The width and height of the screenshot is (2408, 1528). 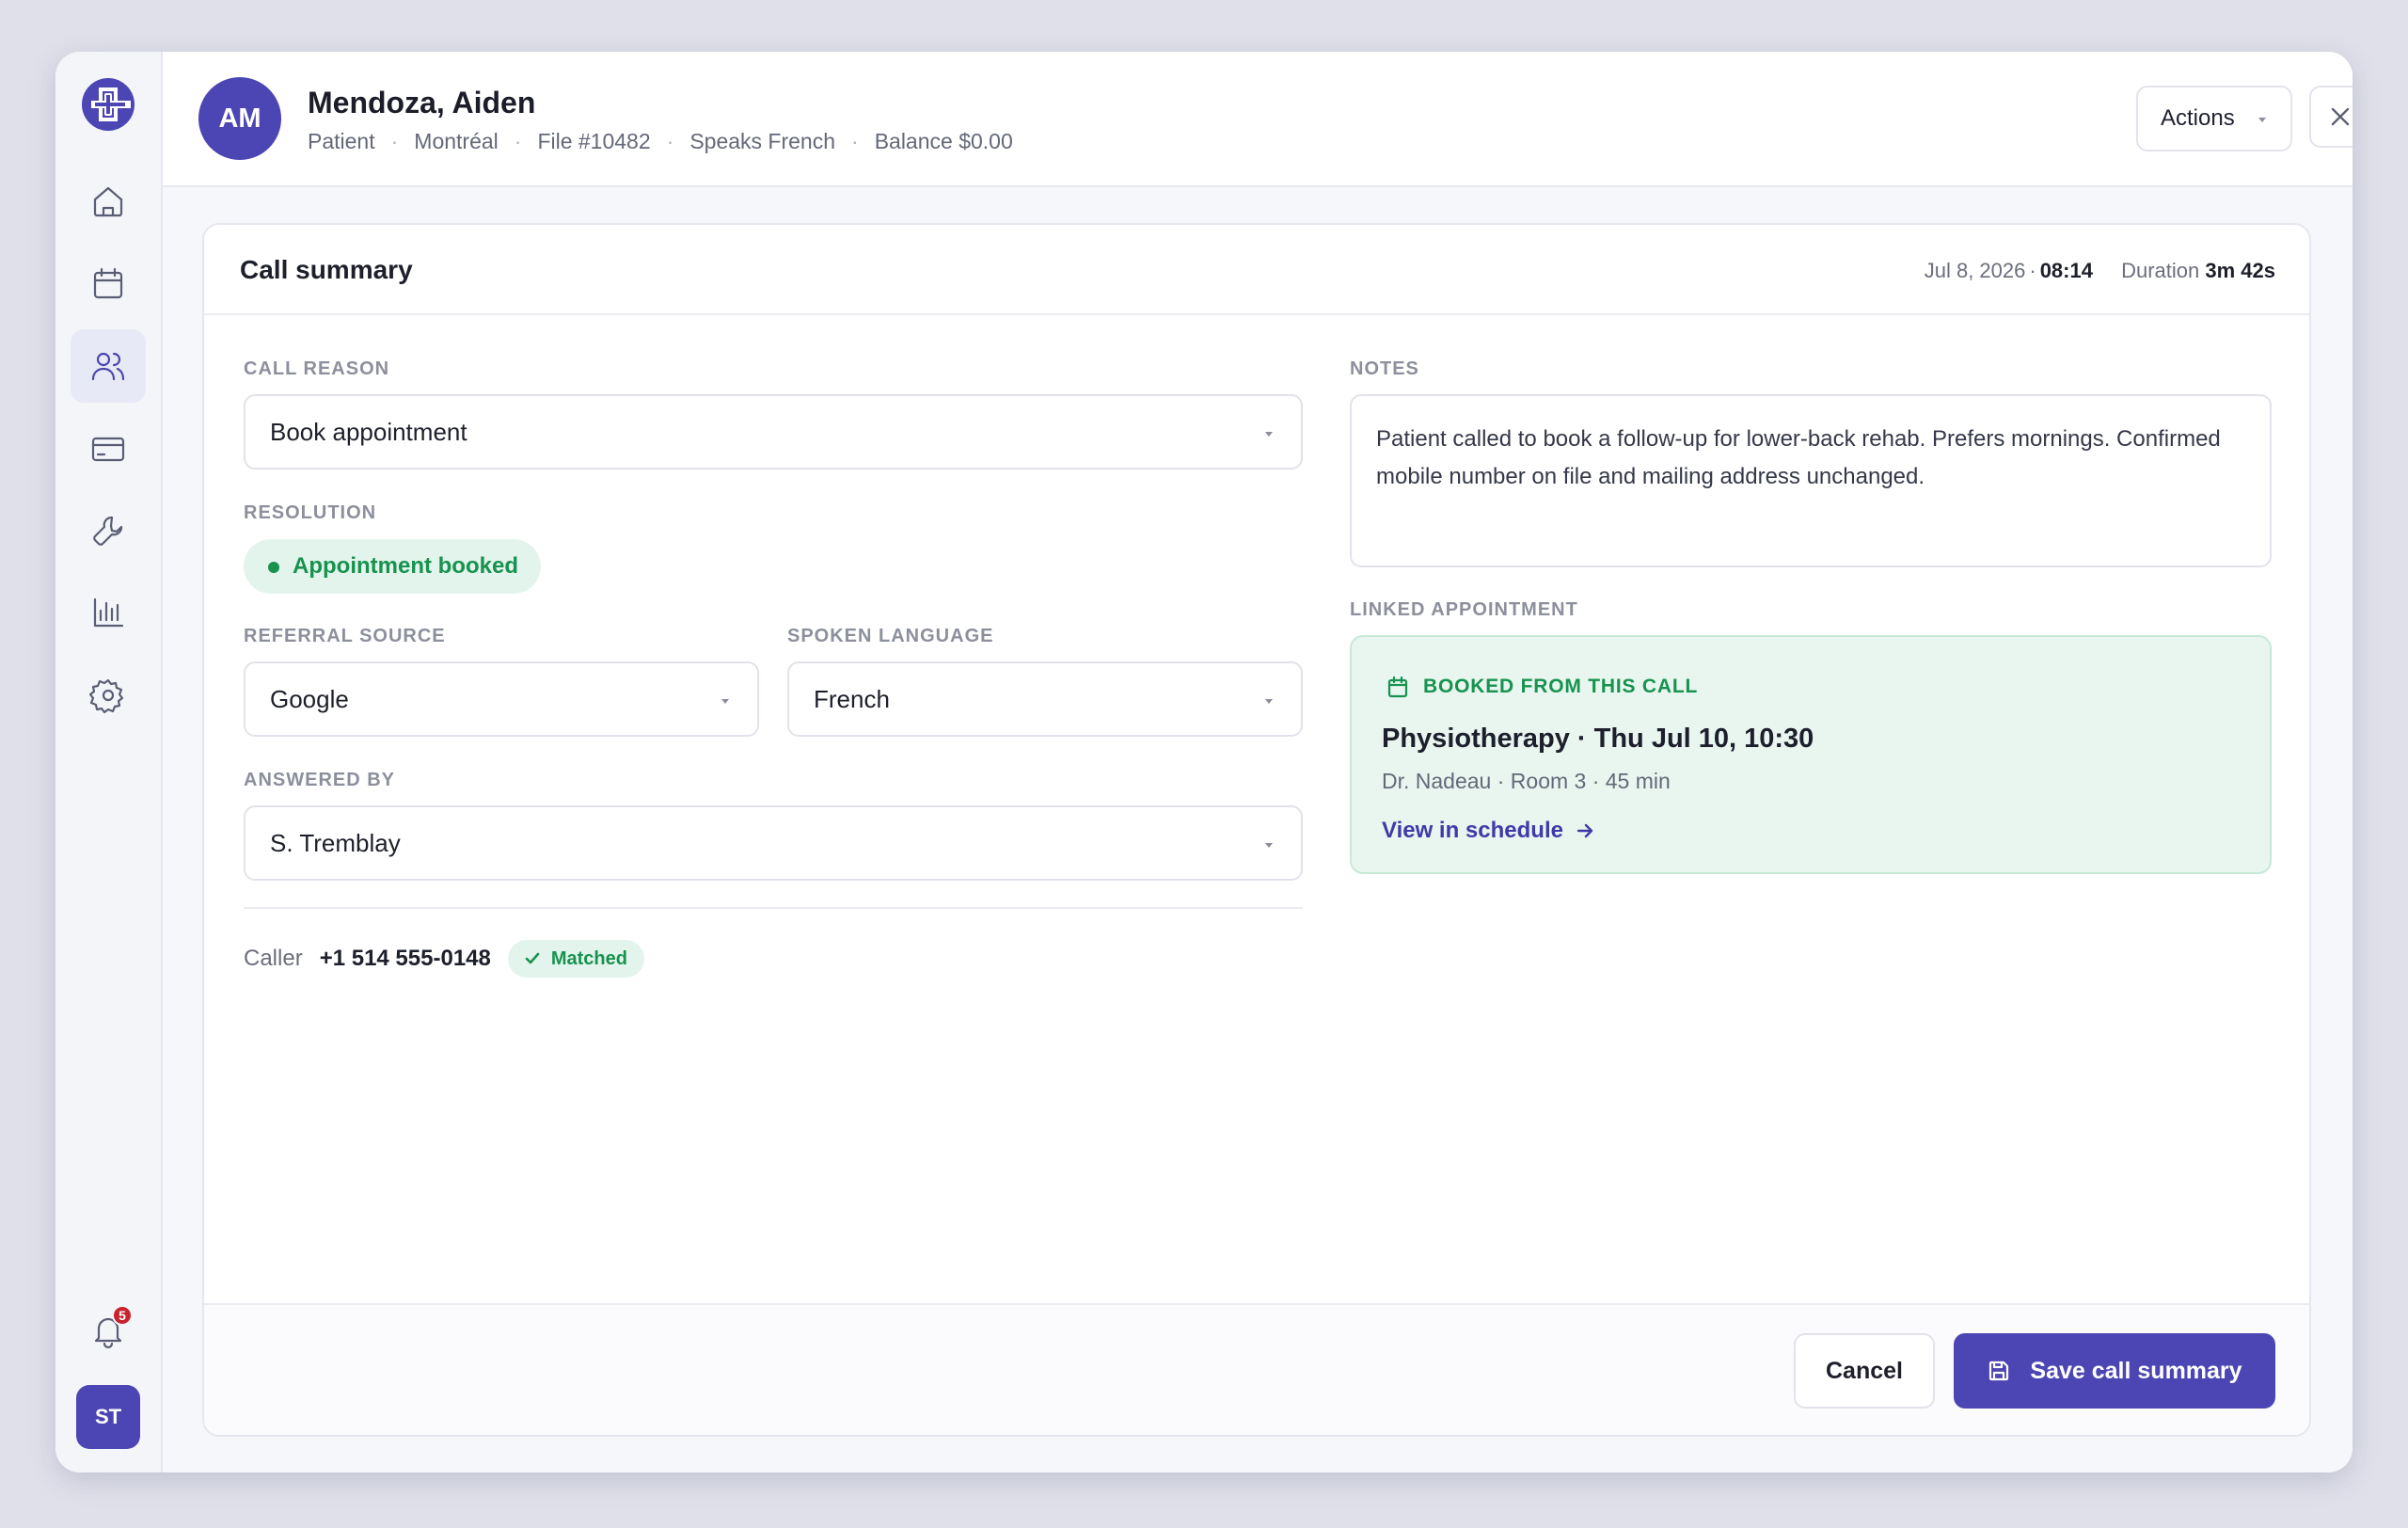 I want to click on cancel-button: Cancel, so click(x=1865, y=1371).